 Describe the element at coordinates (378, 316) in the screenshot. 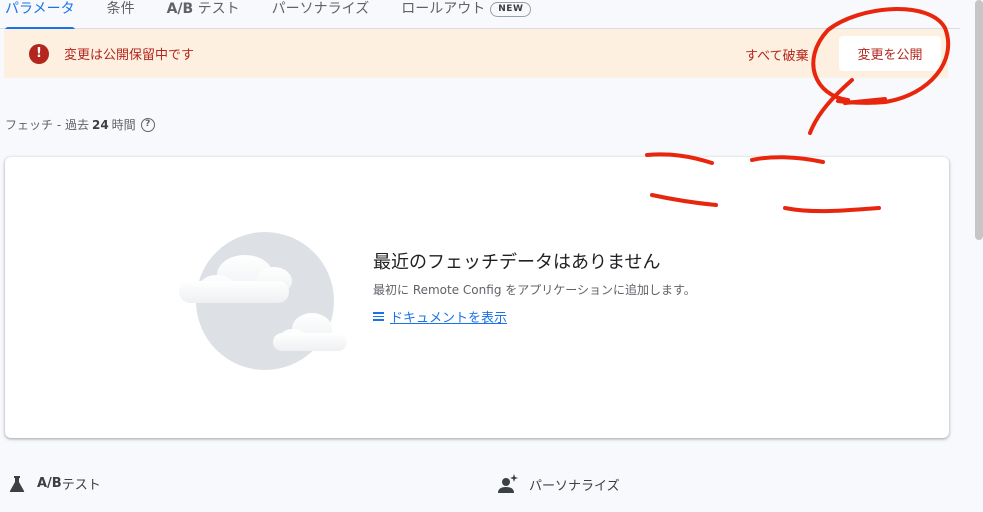

I see `document-icon` at that location.